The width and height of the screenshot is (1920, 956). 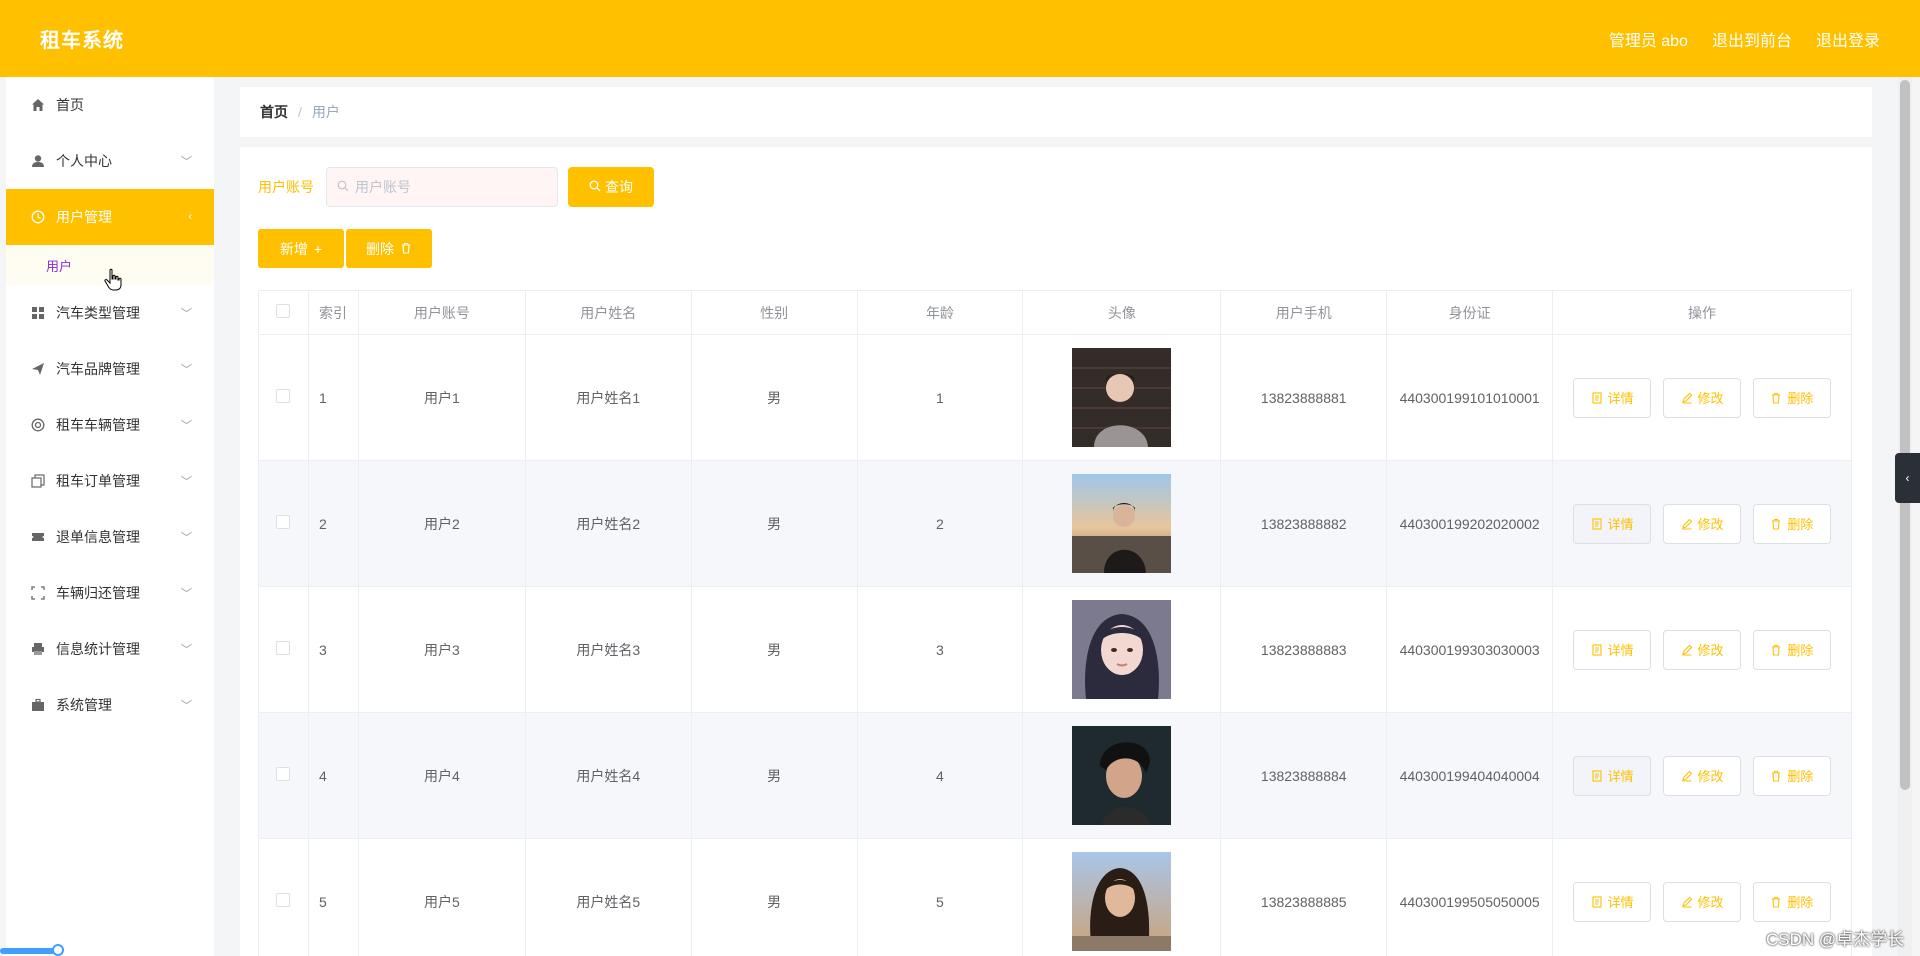 I want to click on sidebar-item-label: 车辆归还管理, so click(x=98, y=593).